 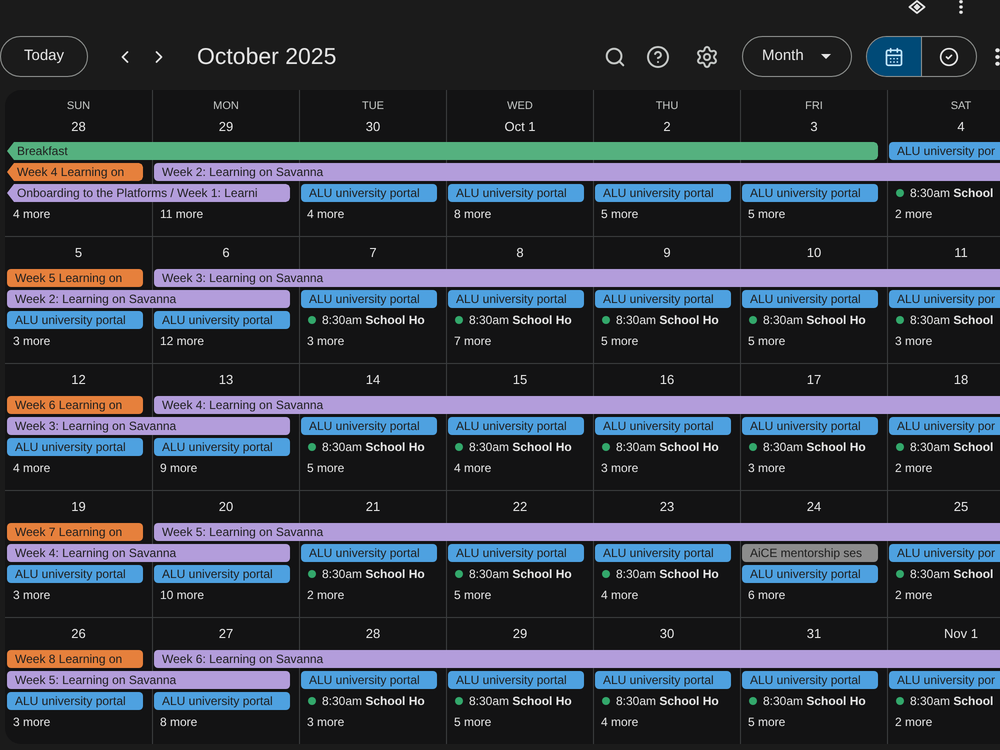 What do you see at coordinates (961, 253) in the screenshot?
I see `date-label: 11` at bounding box center [961, 253].